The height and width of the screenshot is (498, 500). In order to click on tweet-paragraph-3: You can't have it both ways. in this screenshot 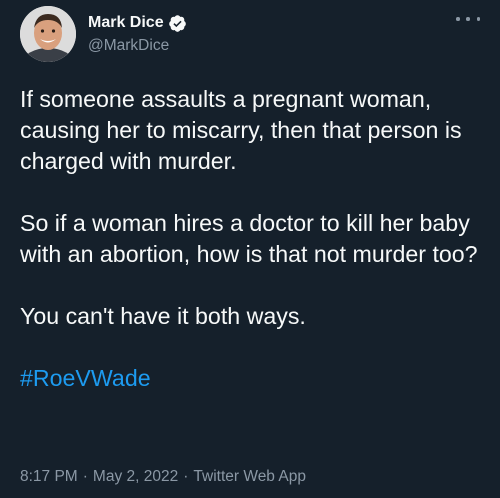, I will do `click(163, 316)`.